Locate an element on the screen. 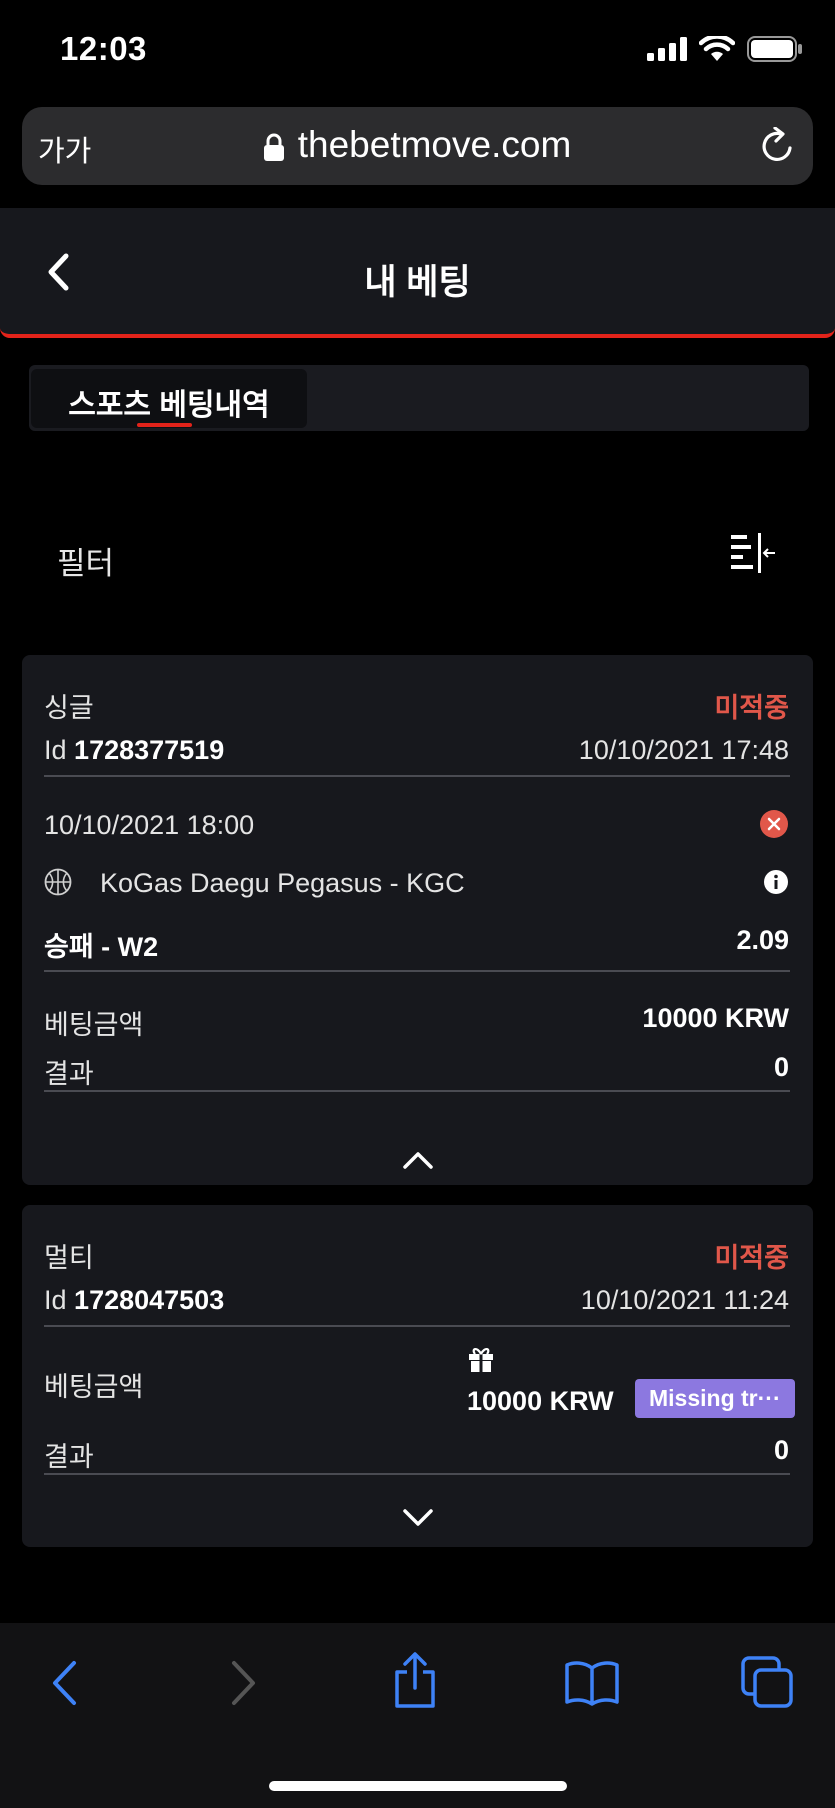 The image size is (835, 1808). url-text: thebetmove.com is located at coordinates (434, 144).